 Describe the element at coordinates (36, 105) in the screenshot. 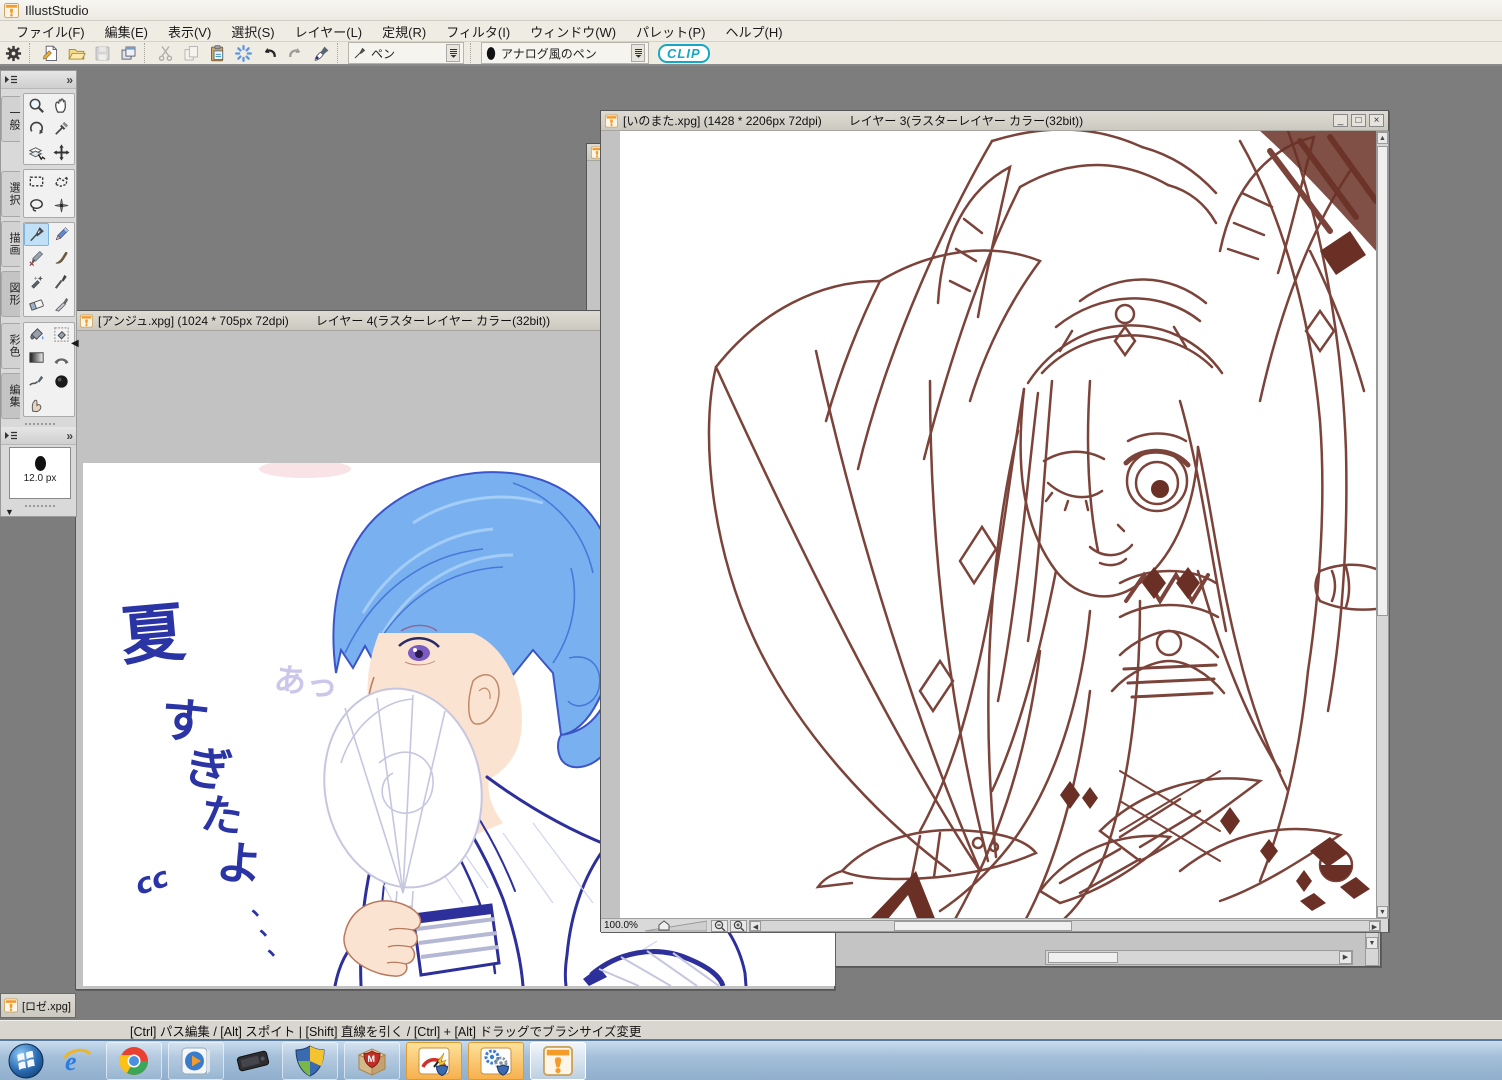

I see `zoom-tool` at that location.